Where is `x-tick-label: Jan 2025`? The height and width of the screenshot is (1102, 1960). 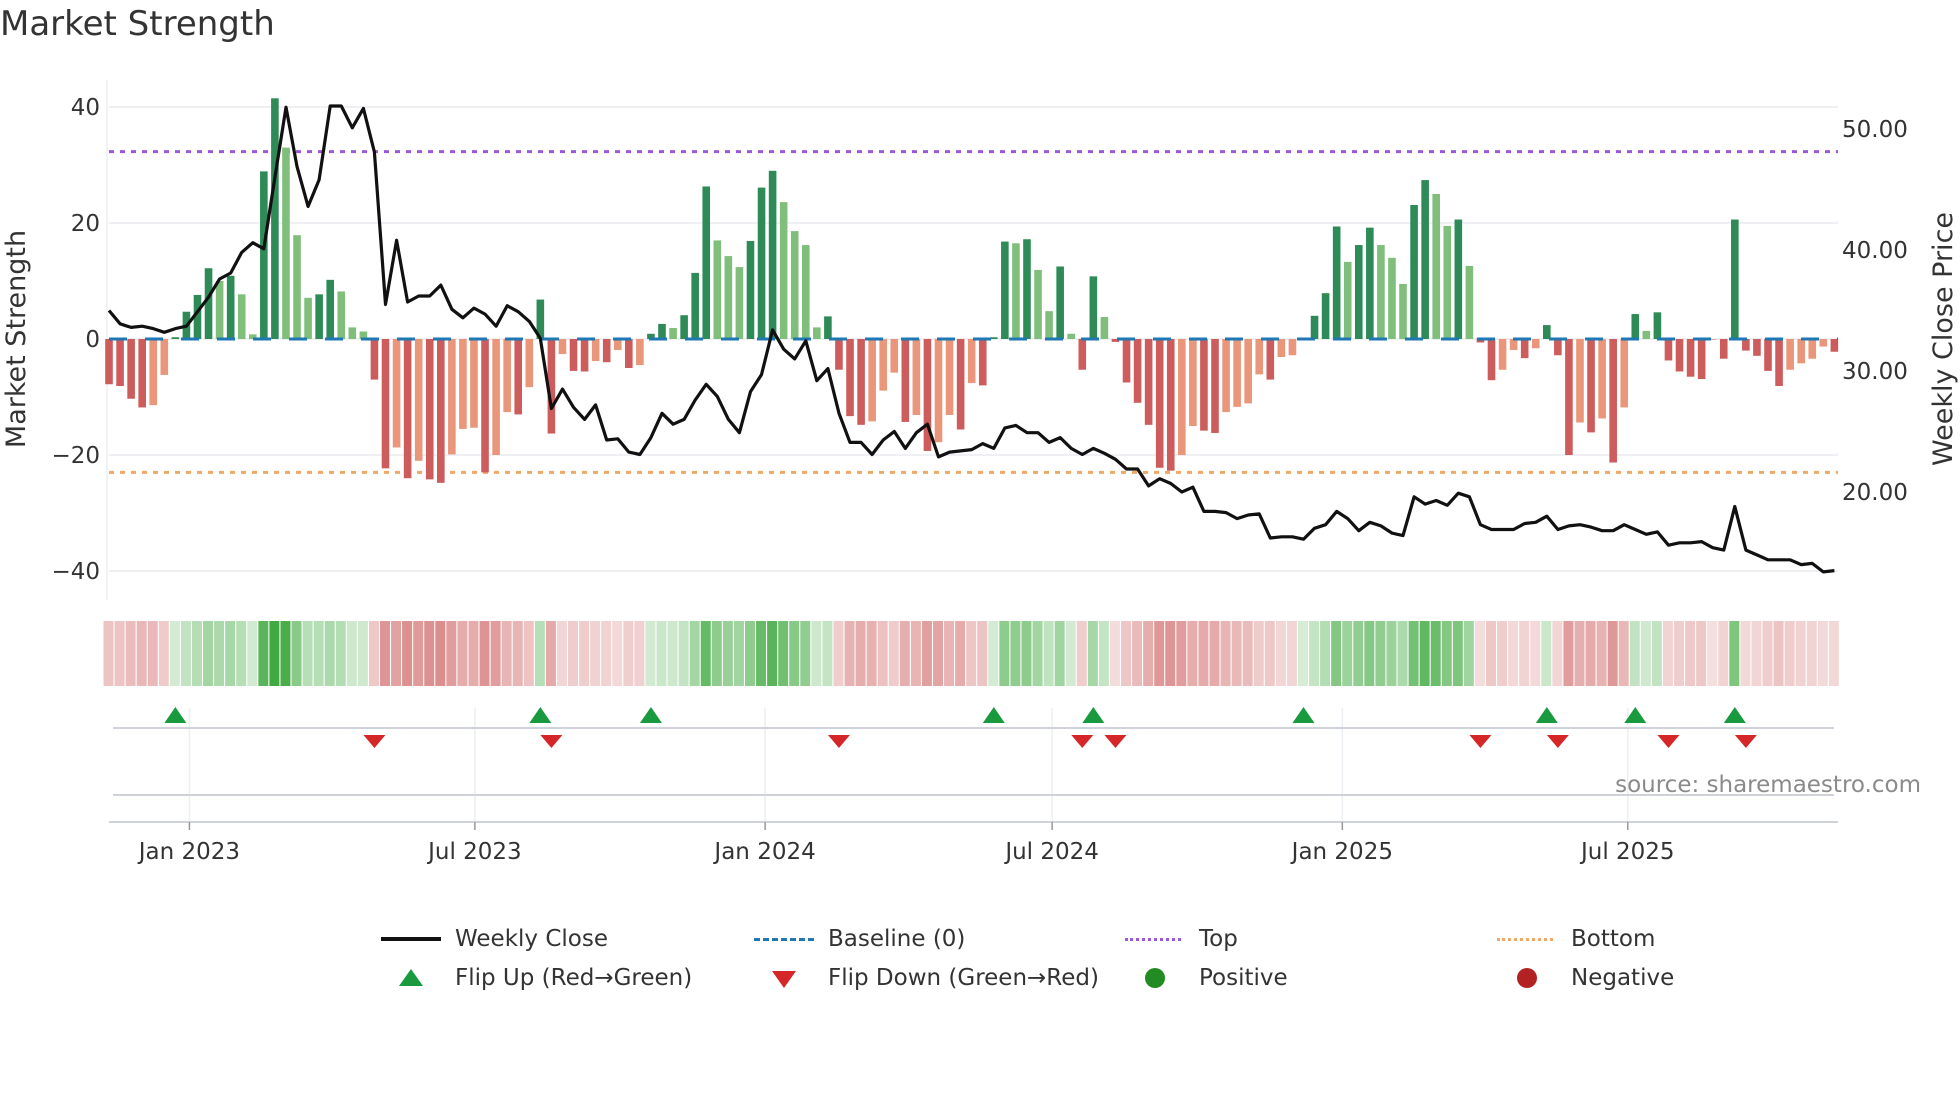
x-tick-label: Jan 2025 is located at coordinates (1341, 852).